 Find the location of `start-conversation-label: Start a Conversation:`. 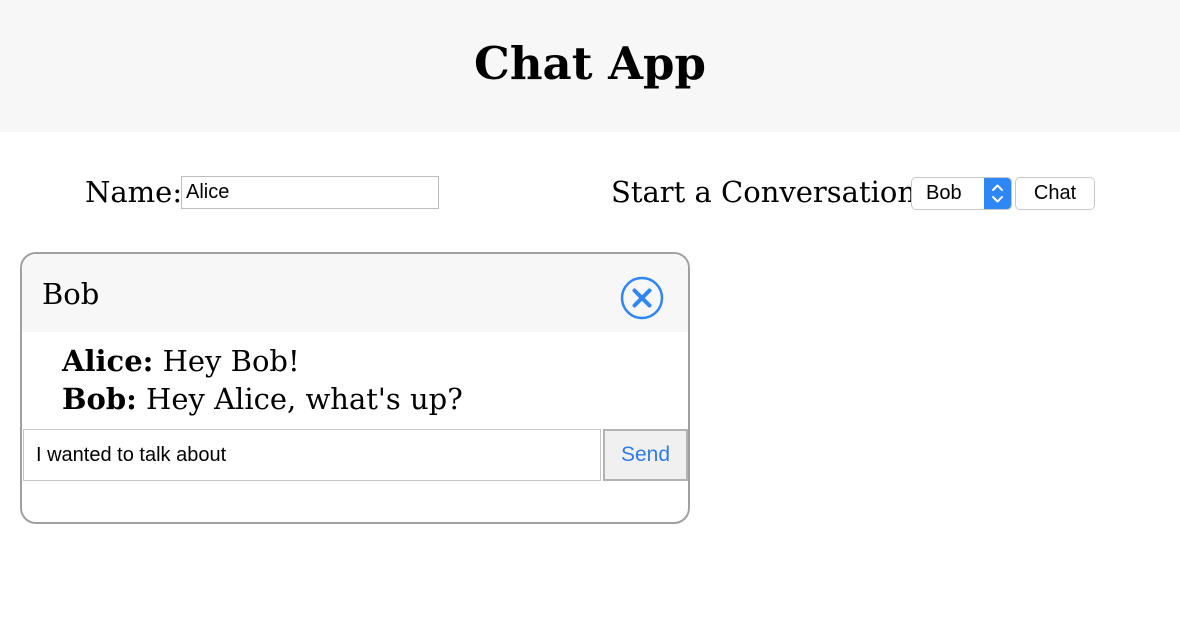

start-conversation-label: Start a Conversation: is located at coordinates (768, 192).